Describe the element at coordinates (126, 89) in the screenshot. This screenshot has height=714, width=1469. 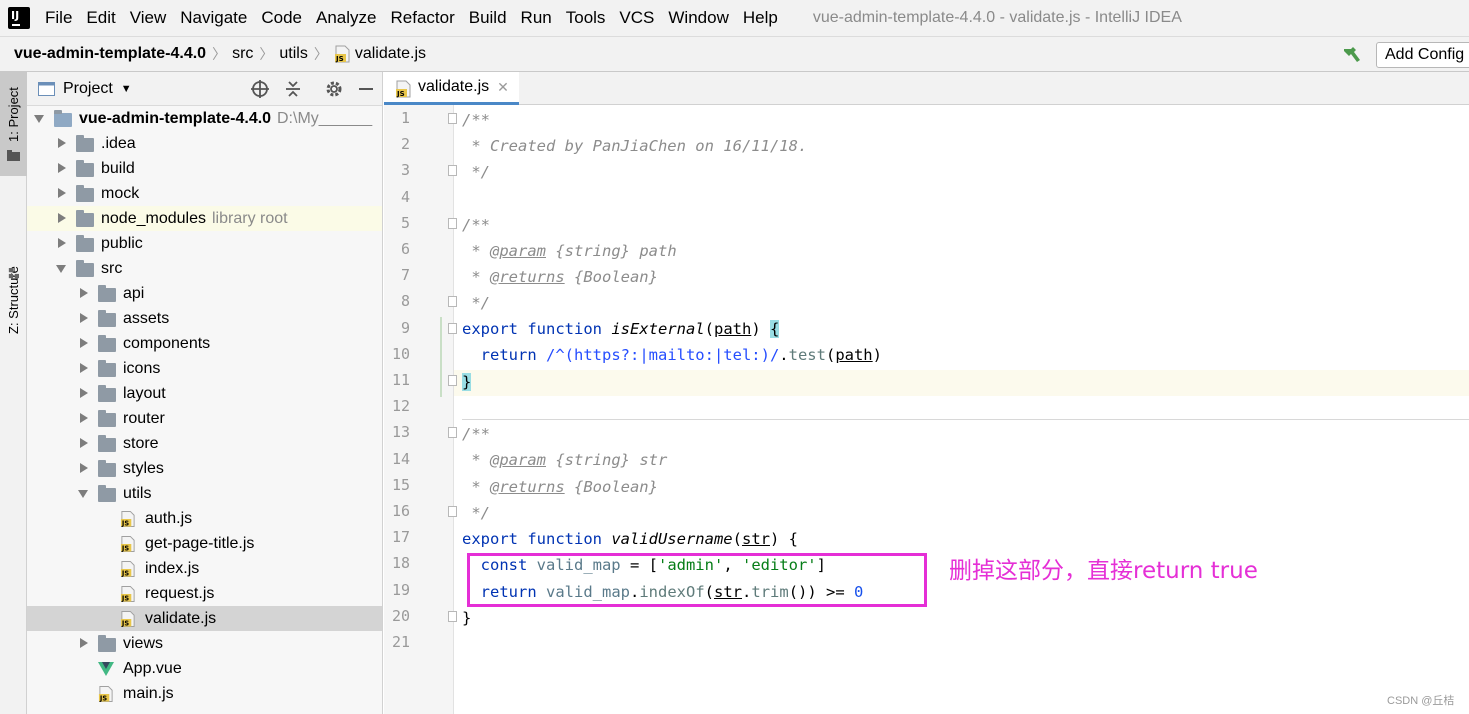
I see `chevron-down-icon: ▼` at that location.